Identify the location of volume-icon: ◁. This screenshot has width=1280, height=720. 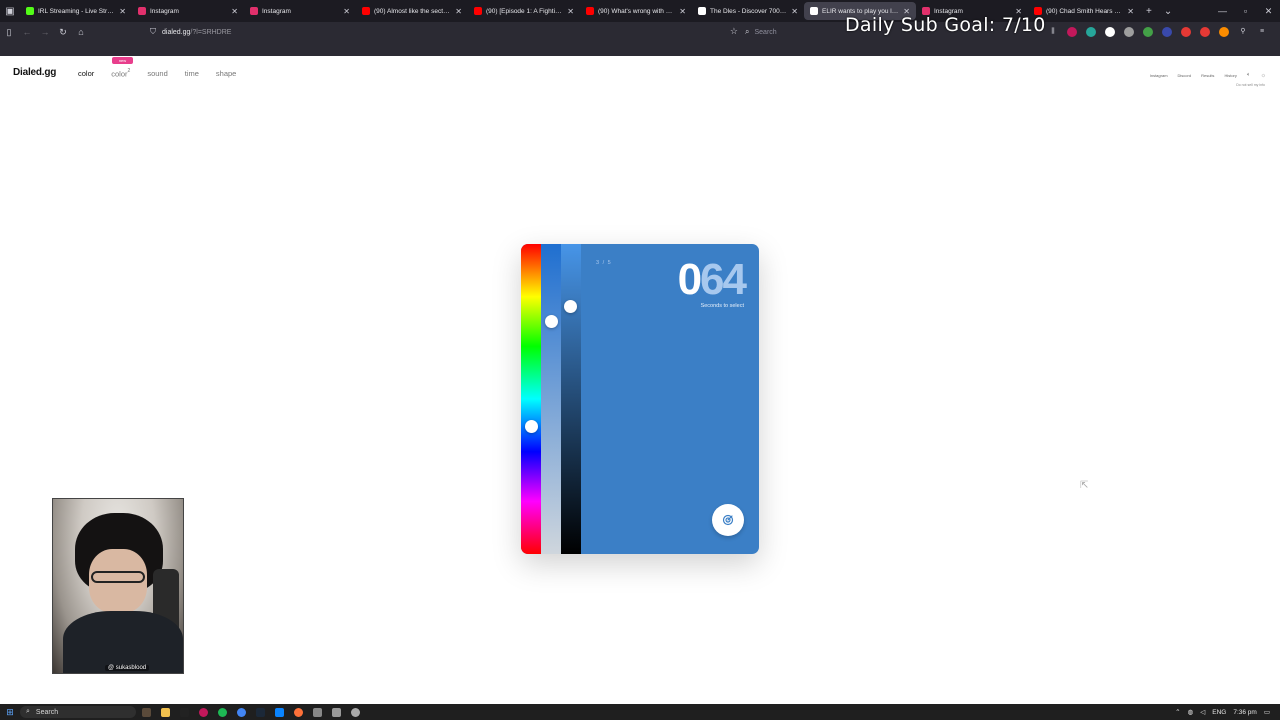
(1202, 712).